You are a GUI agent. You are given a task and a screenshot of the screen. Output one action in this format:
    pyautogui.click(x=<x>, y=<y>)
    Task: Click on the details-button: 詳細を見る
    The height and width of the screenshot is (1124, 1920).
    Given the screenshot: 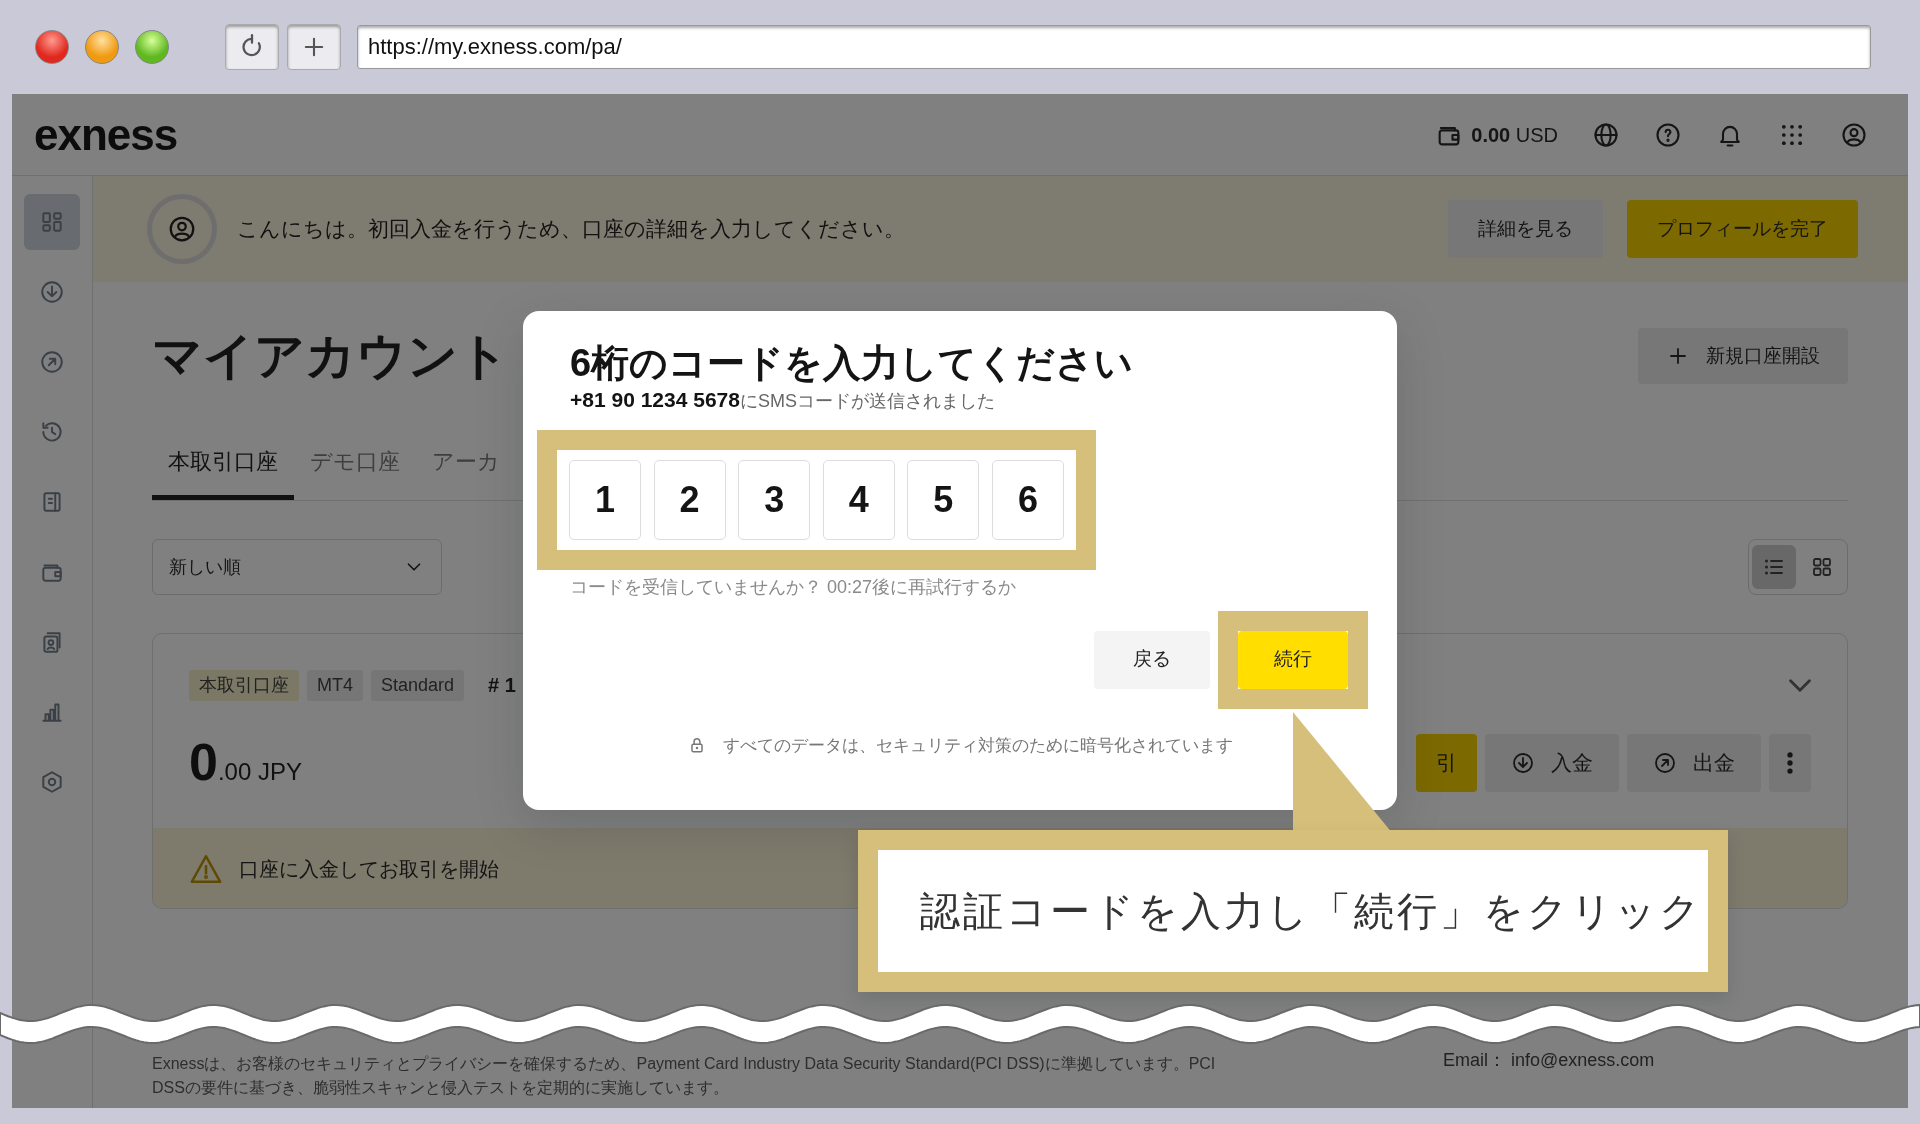 What is the action you would take?
    pyautogui.click(x=1525, y=229)
    